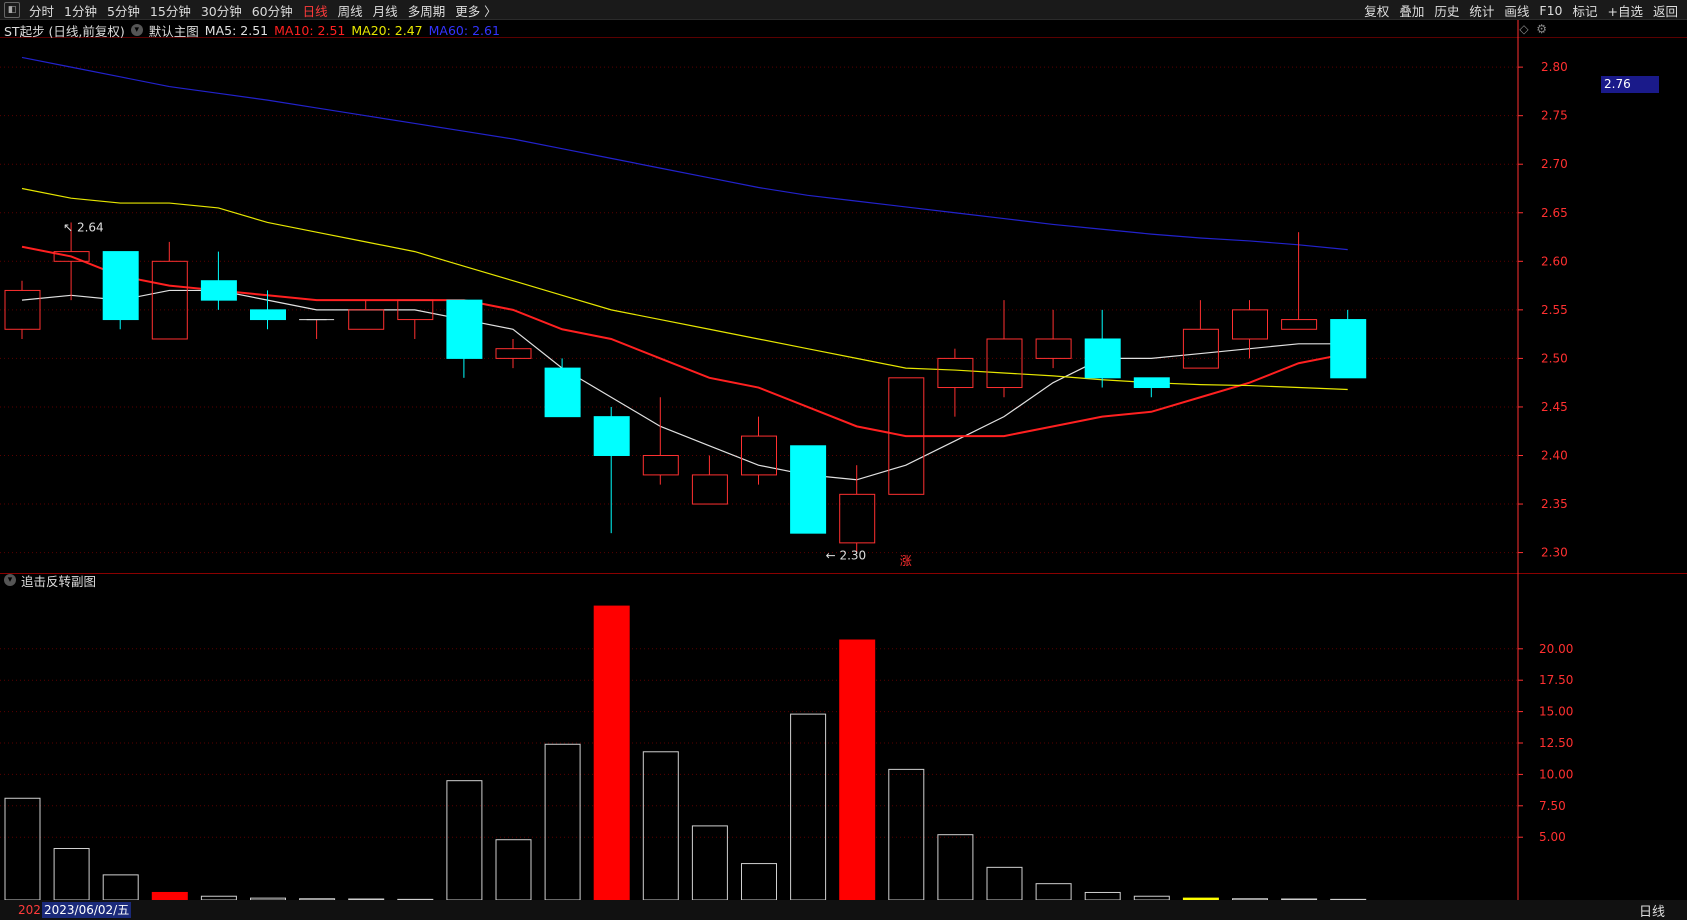  What do you see at coordinates (1554, 553) in the screenshot?
I see `y-tick-label: 2.30` at bounding box center [1554, 553].